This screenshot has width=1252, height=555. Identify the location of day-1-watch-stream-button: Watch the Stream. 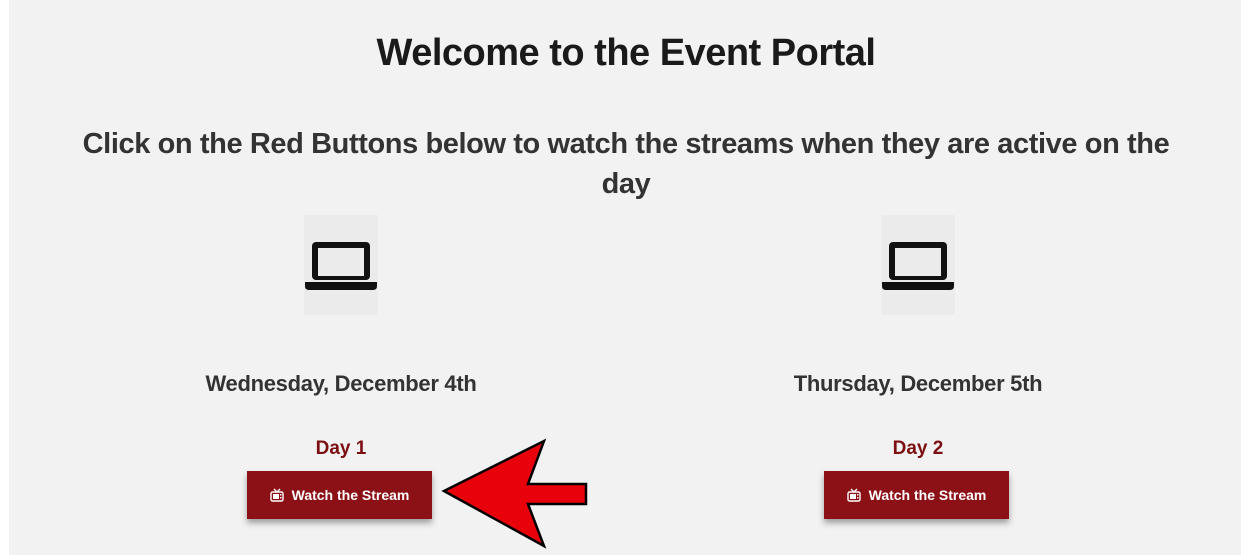
(339, 495).